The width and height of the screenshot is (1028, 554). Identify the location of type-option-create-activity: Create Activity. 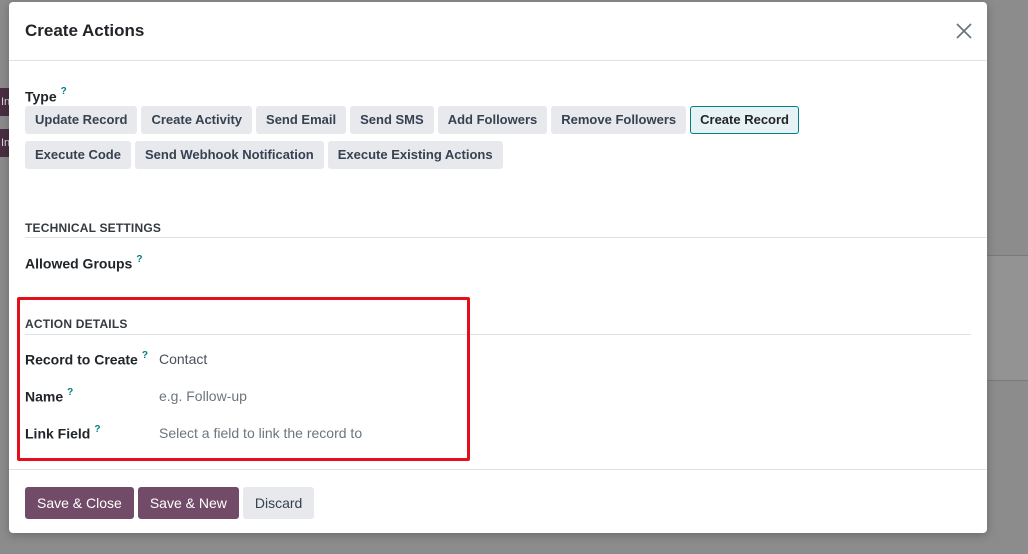
(197, 120).